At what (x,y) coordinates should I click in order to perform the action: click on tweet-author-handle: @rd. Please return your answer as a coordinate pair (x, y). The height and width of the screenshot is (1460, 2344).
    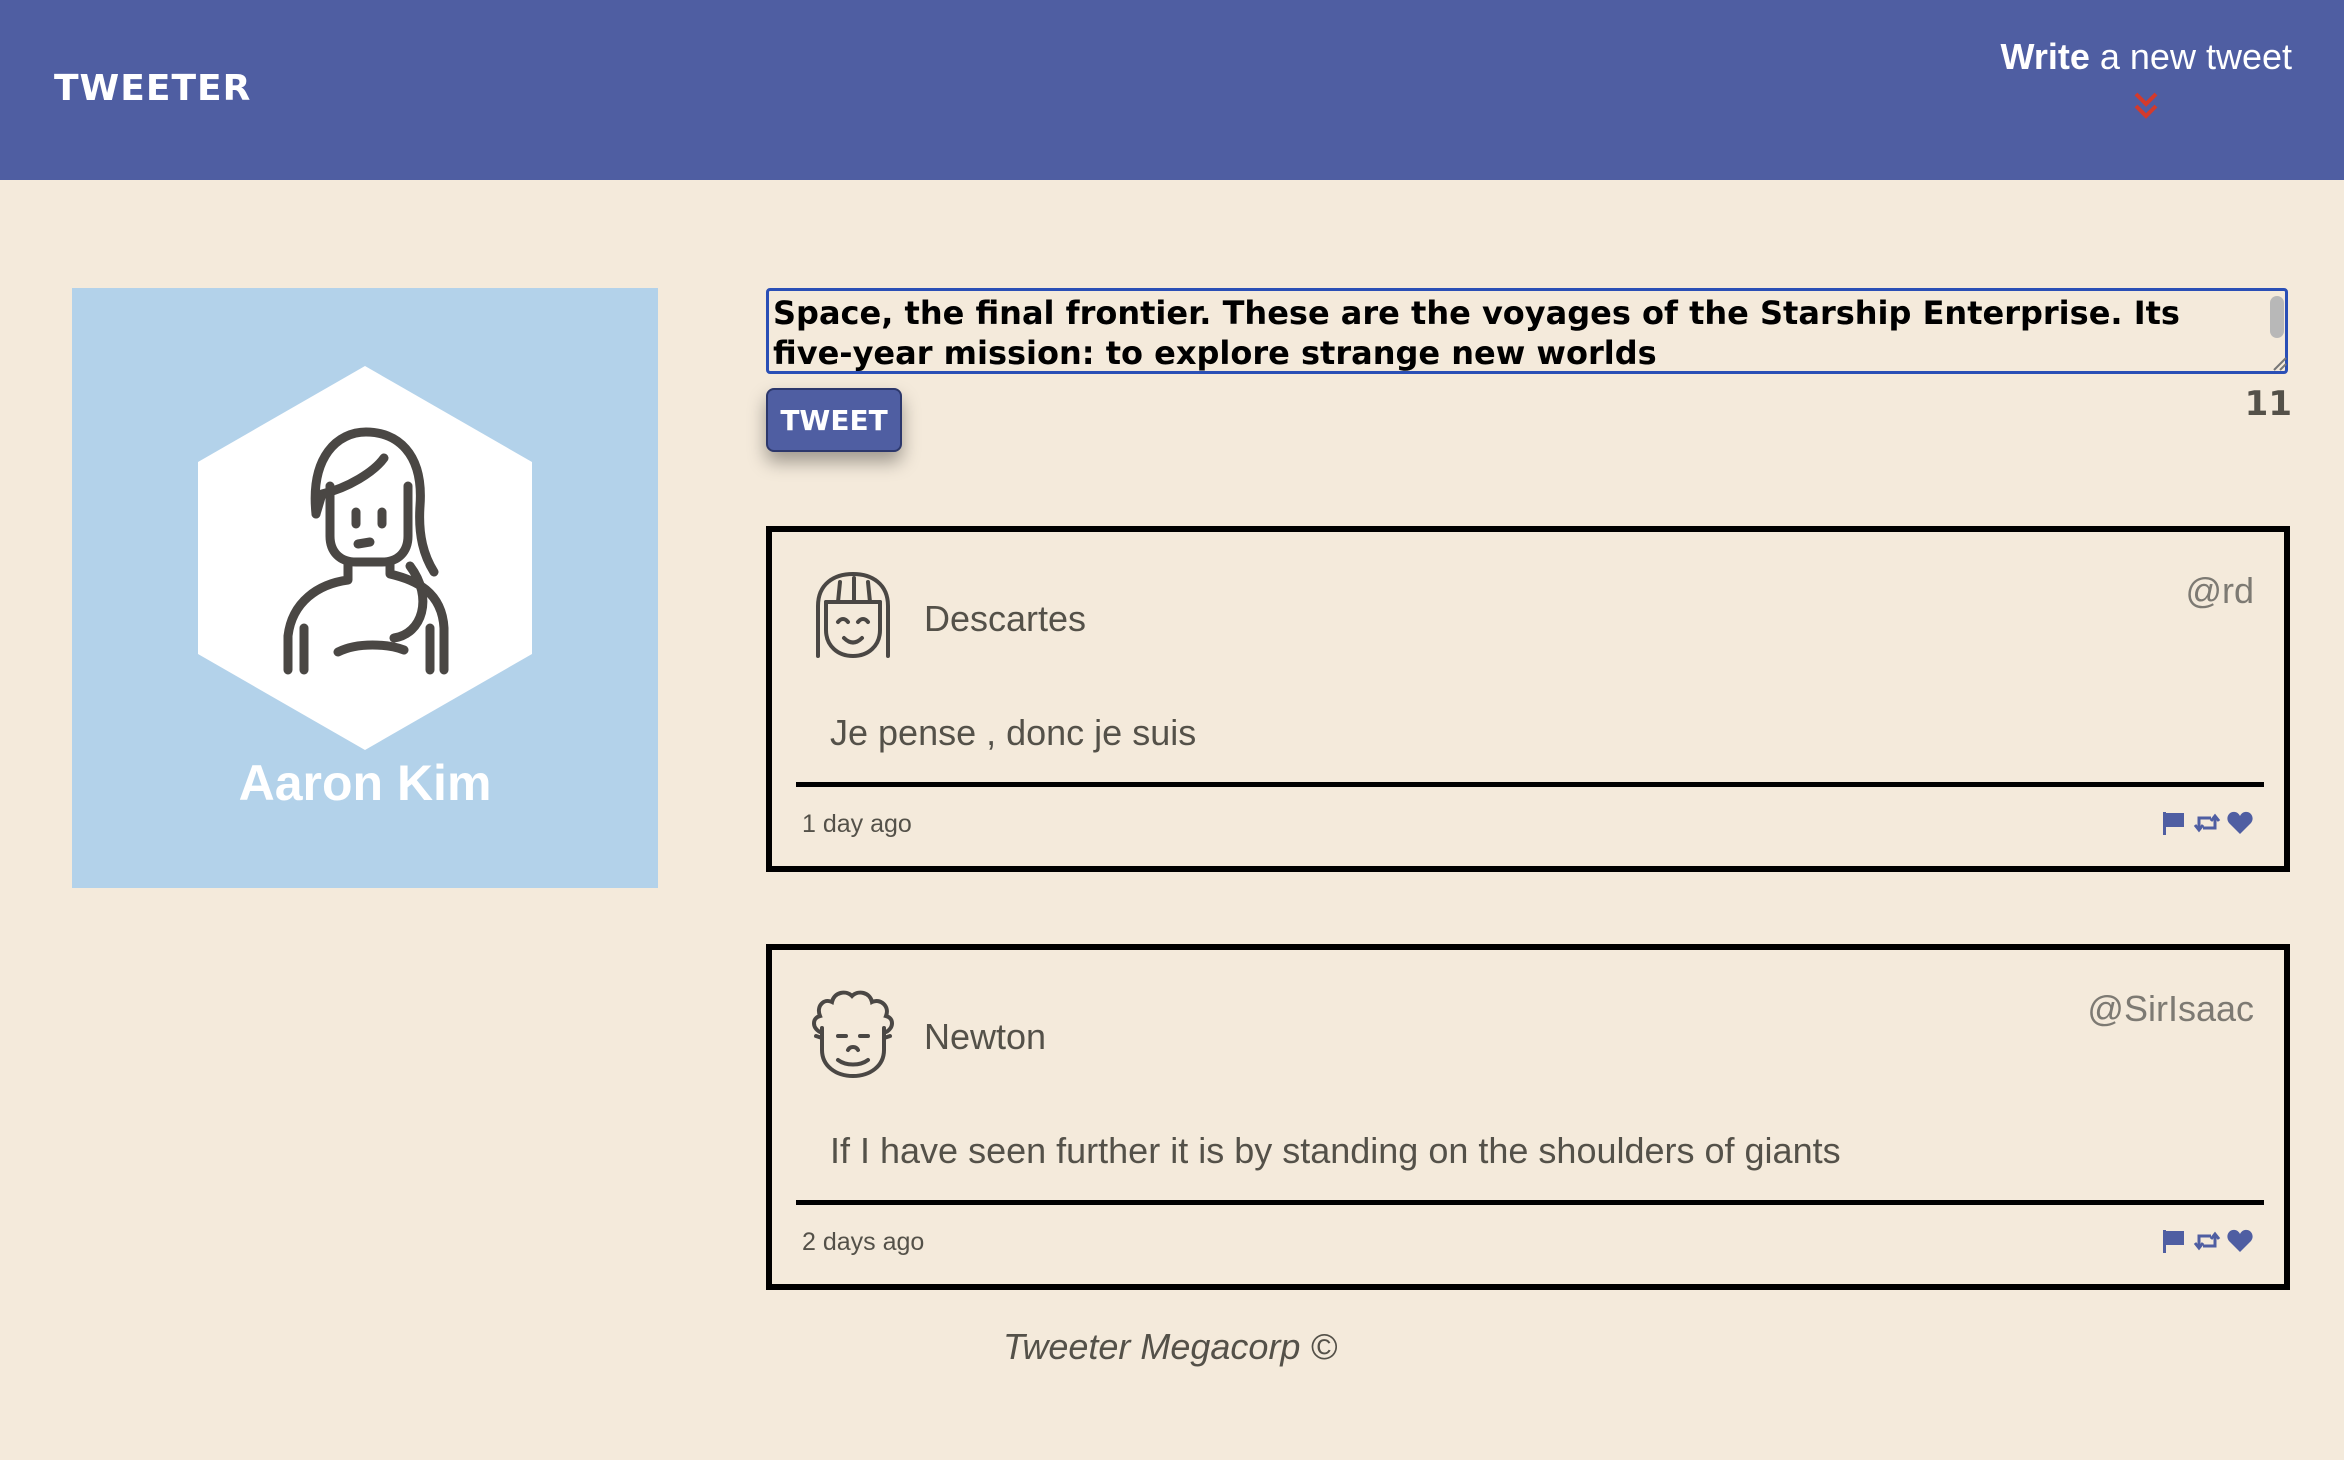
    Looking at the image, I should click on (2219, 590).